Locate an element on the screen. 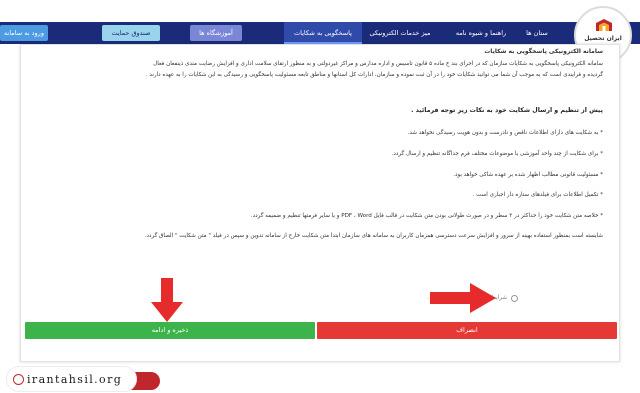 The height and width of the screenshot is (393, 640). logo-text: ایران تحصیل is located at coordinates (603, 38).